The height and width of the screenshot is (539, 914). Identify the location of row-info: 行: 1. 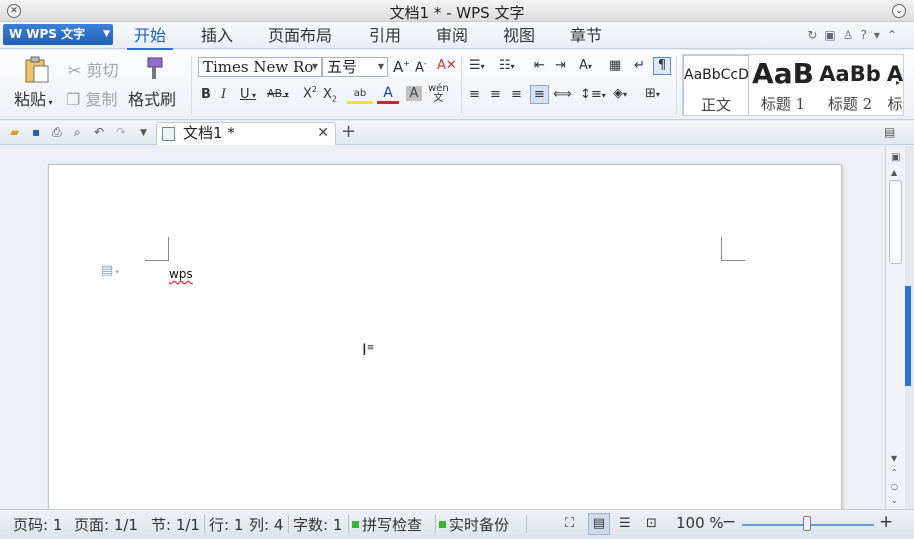
(226, 525).